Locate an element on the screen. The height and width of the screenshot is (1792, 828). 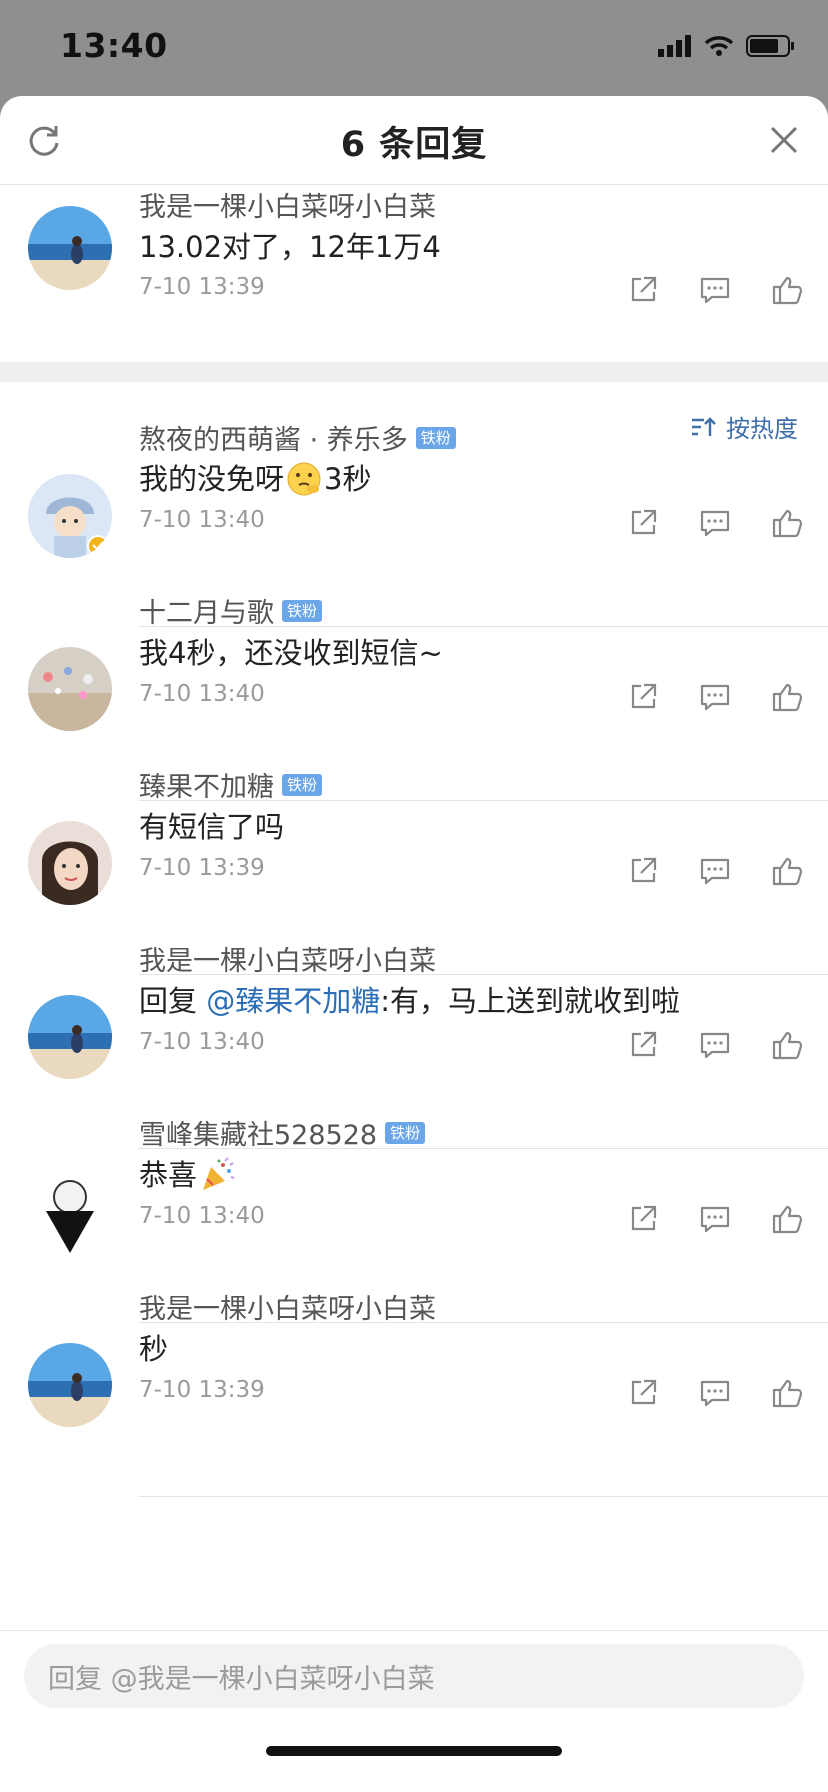
status-time: 13:40 is located at coordinates (114, 45).